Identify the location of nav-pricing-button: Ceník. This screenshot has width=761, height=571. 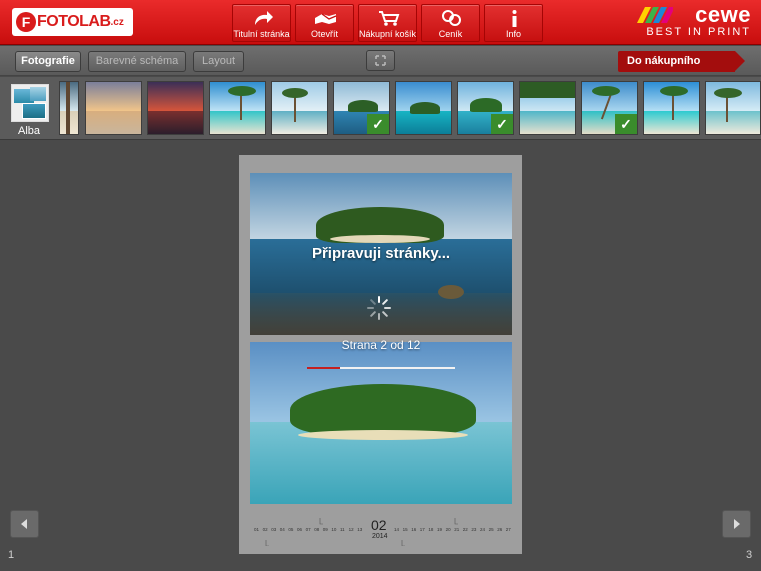
(450, 23).